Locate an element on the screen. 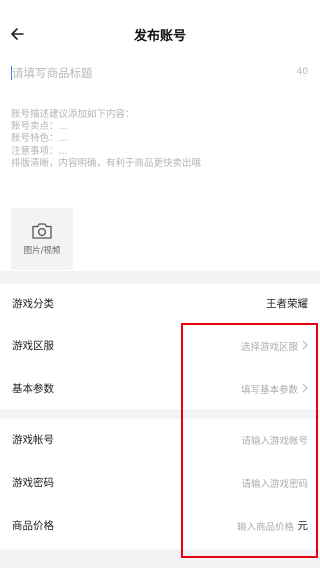  row-label: 基本参数 is located at coordinates (33, 389).